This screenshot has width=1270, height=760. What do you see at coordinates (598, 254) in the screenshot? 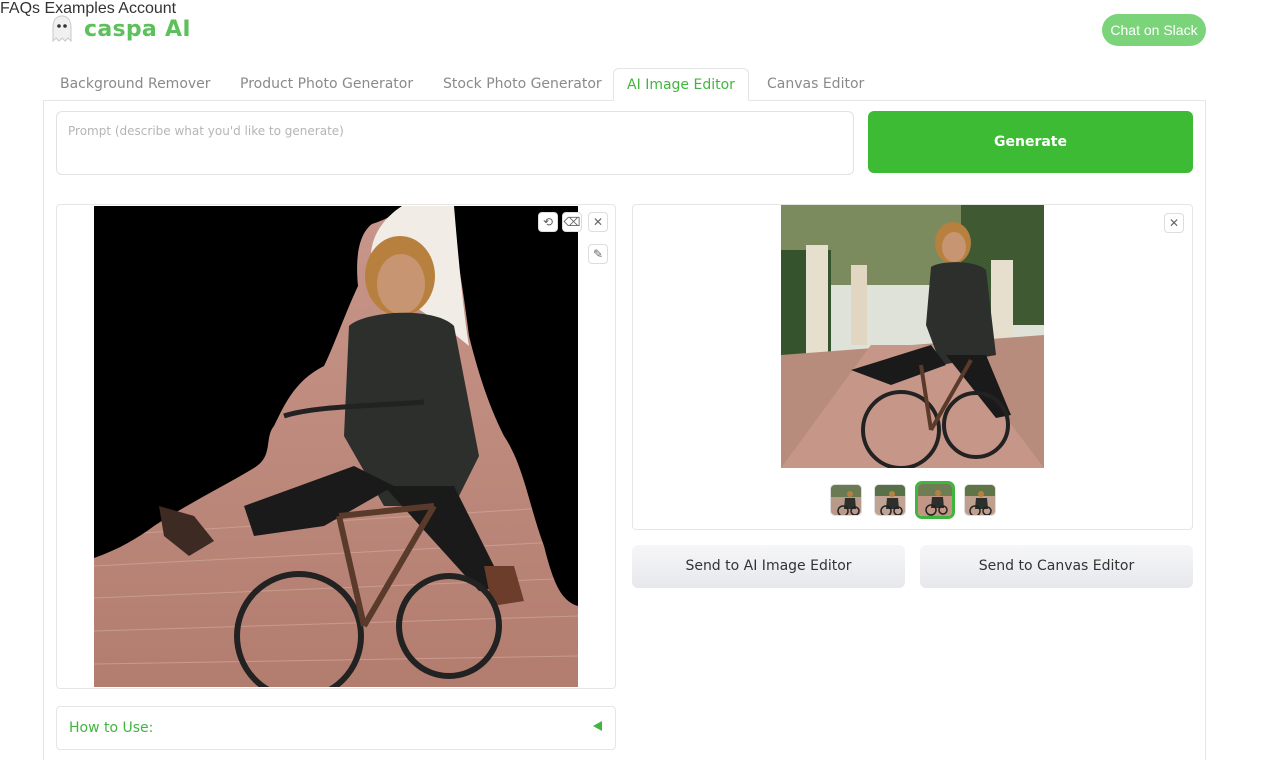
I see `brush-icon: ✎` at bounding box center [598, 254].